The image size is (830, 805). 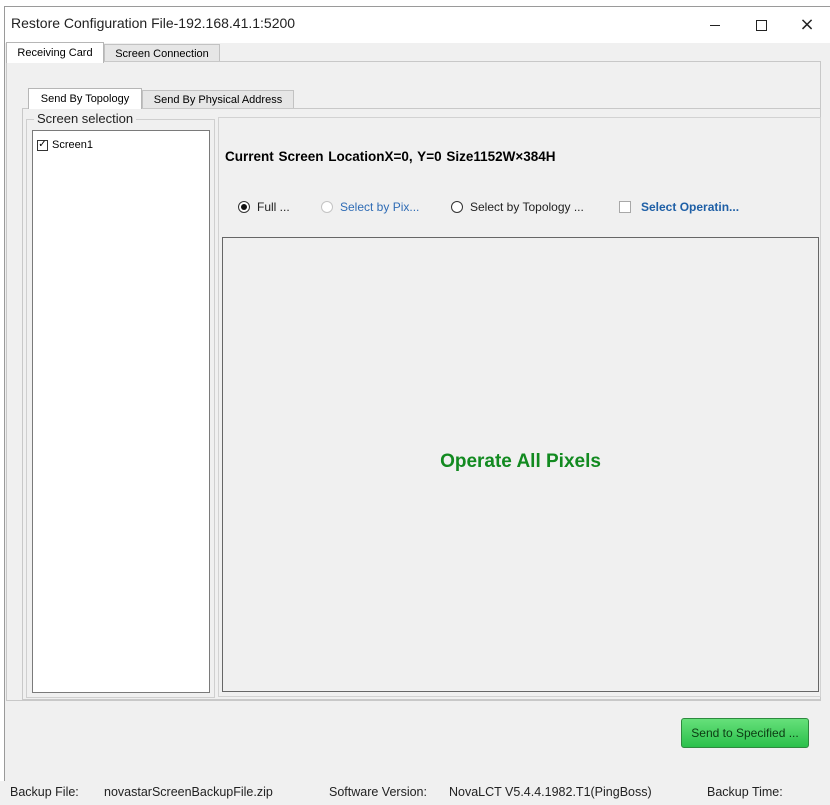 I want to click on operate-all-pixels-text: Operate All Pixels, so click(x=520, y=461).